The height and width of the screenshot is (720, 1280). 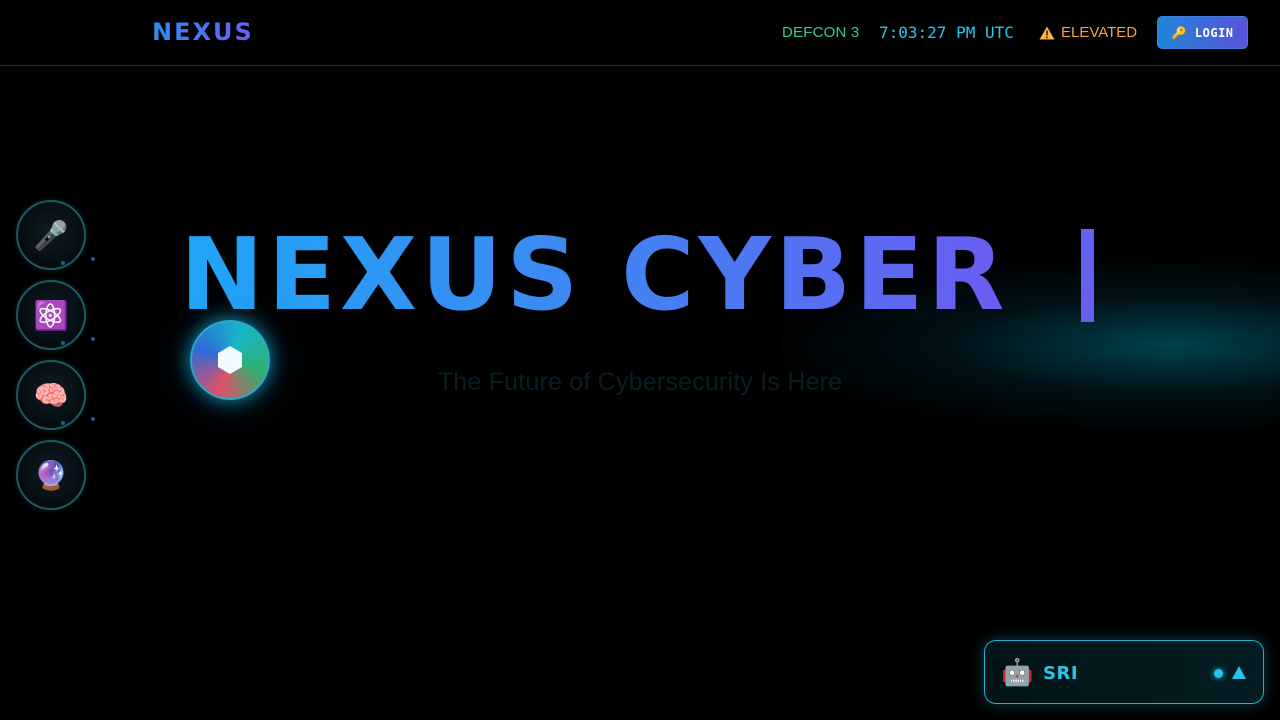 I want to click on assistant-widget: 🤖 SRI, so click(x=1124, y=672).